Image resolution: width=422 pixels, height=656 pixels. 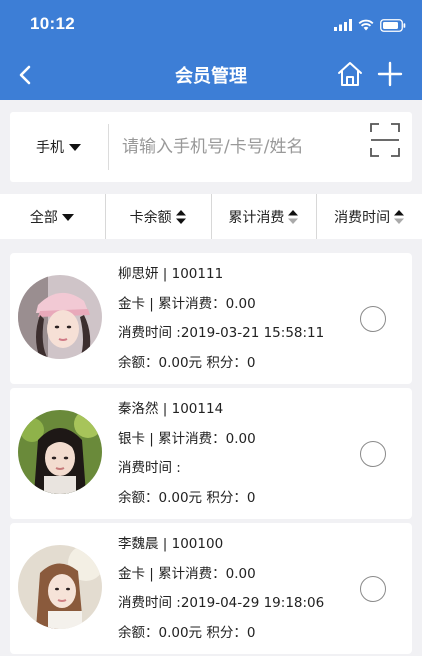 What do you see at coordinates (343, 25) in the screenshot?
I see `signal-icon` at bounding box center [343, 25].